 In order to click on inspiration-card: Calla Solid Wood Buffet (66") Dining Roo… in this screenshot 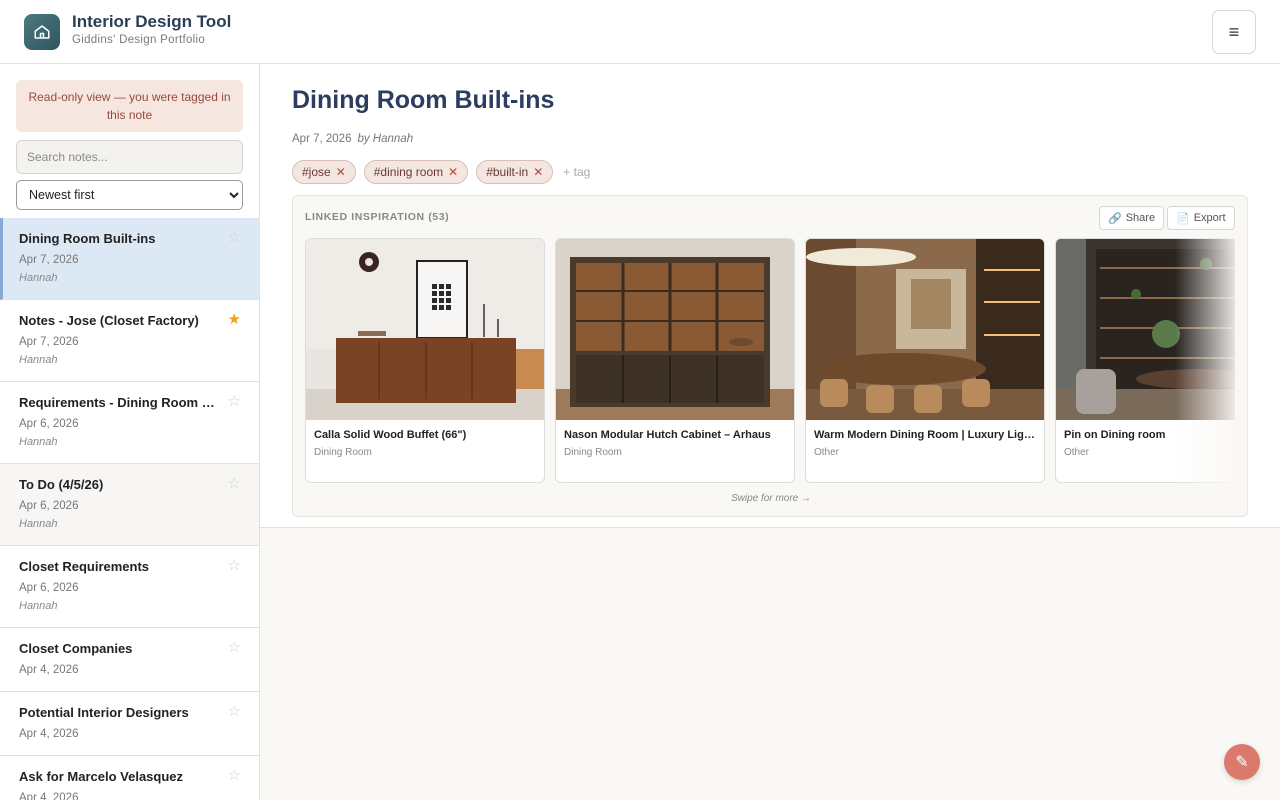, I will do `click(425, 360)`.